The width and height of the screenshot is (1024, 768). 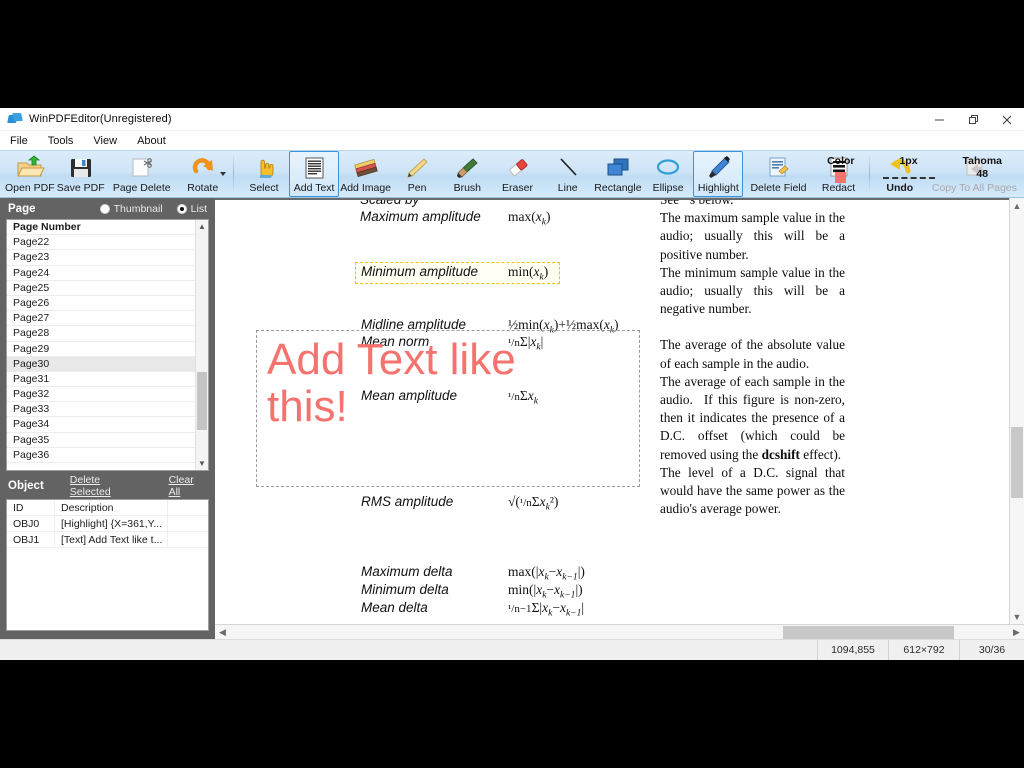 What do you see at coordinates (101, 395) in the screenshot?
I see `page-list-item: Page32` at bounding box center [101, 395].